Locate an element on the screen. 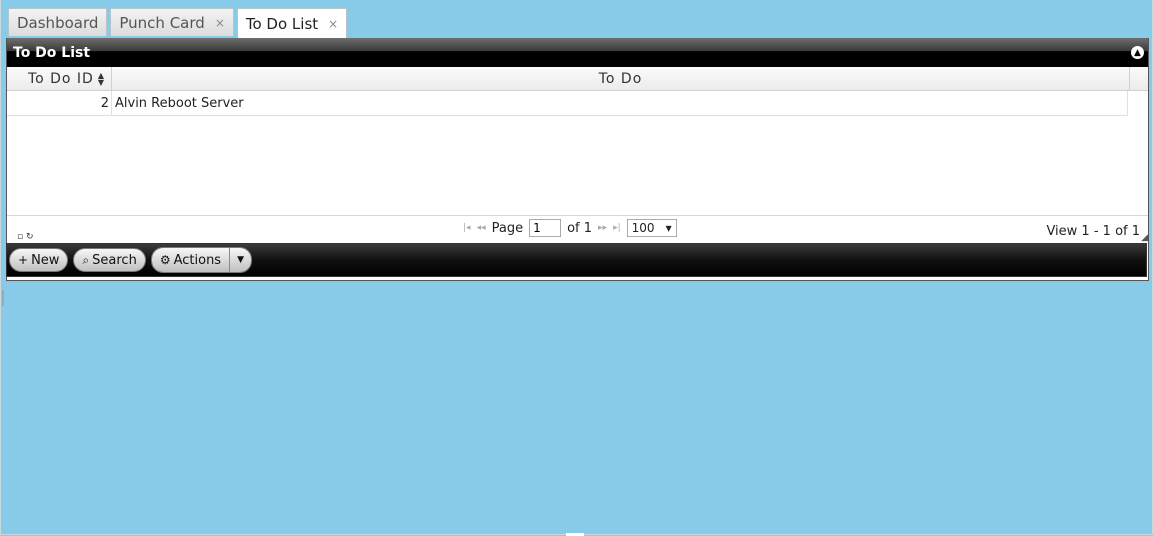 Image resolution: width=1153 pixels, height=536 pixels. plus-icon: + is located at coordinates (23, 260).